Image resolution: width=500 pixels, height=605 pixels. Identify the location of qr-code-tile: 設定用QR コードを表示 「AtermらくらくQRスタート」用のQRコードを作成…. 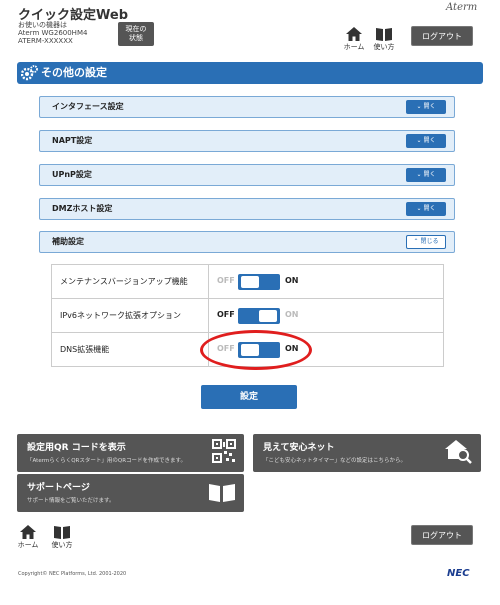
(130, 453).